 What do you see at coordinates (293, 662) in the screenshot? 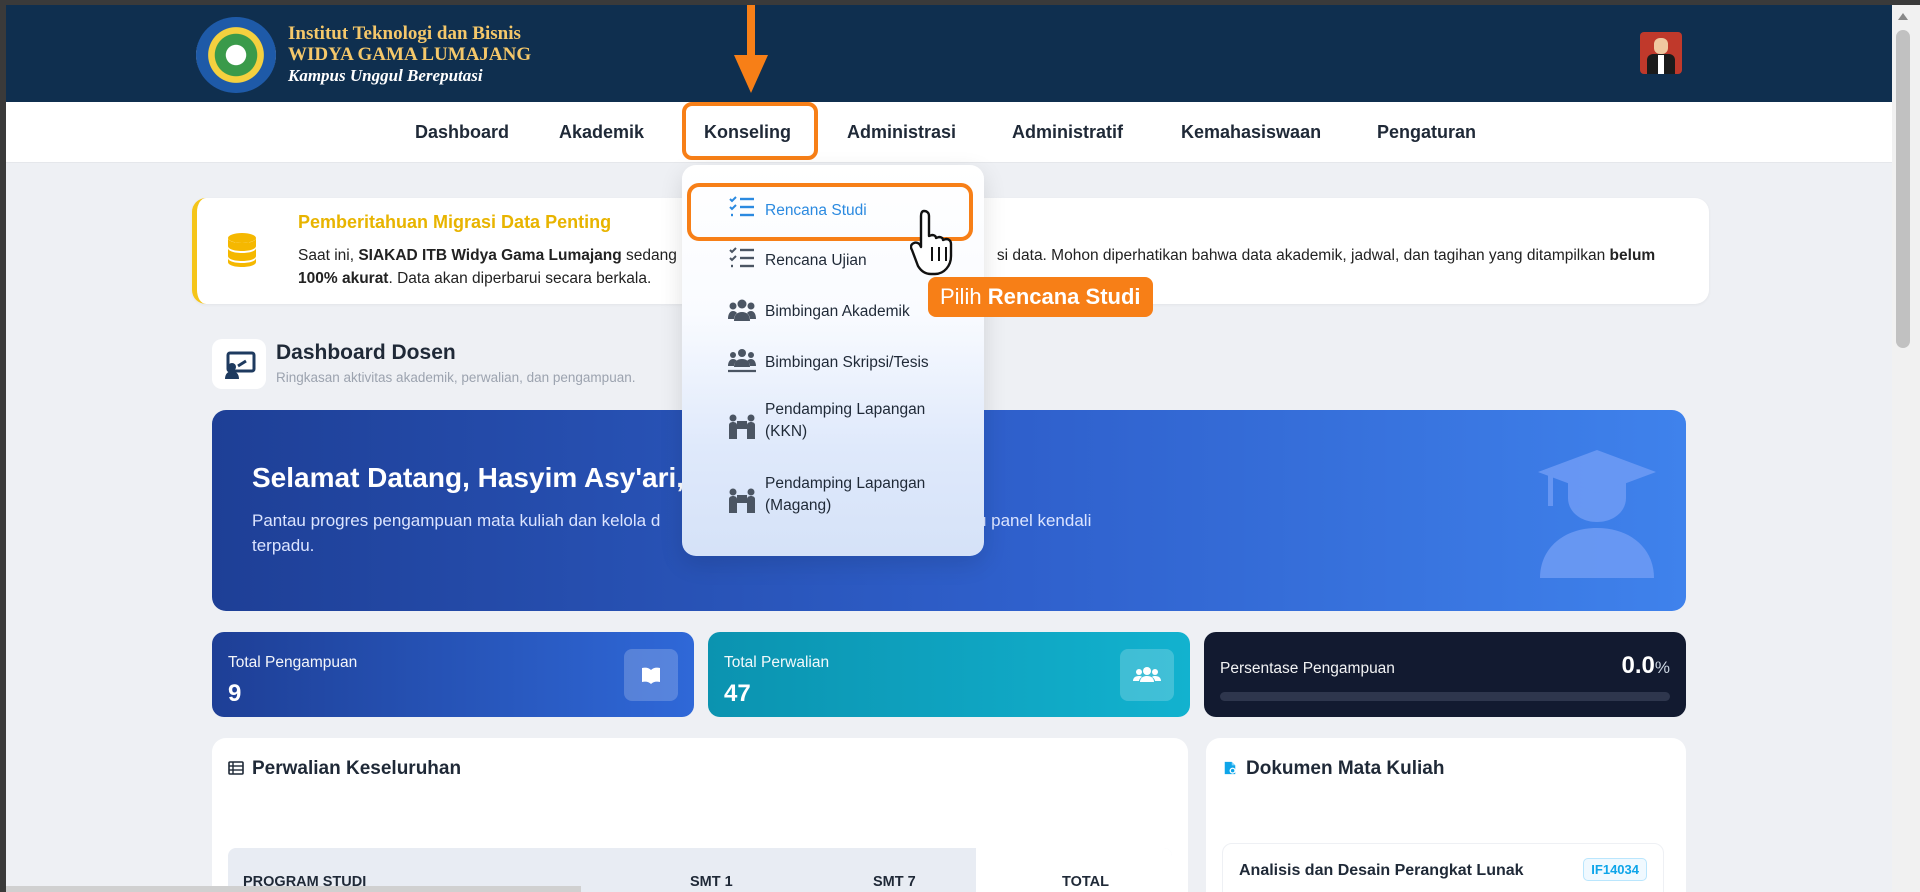
I see `stat-pengampuan-label: Total Pengampuan` at bounding box center [293, 662].